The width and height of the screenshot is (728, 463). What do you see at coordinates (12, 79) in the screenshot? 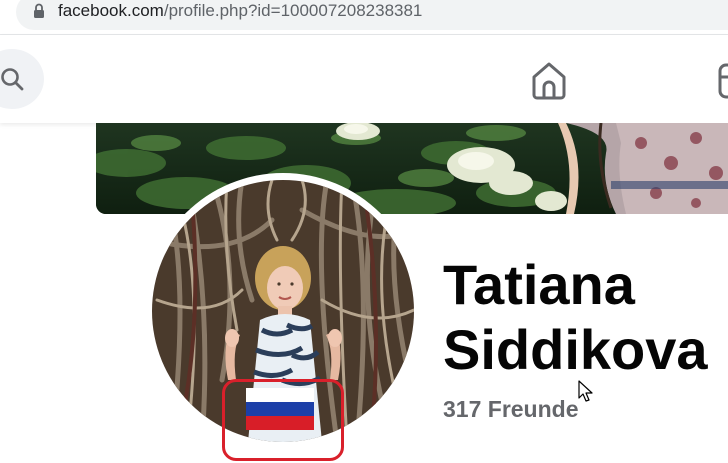
I see `search-icon` at bounding box center [12, 79].